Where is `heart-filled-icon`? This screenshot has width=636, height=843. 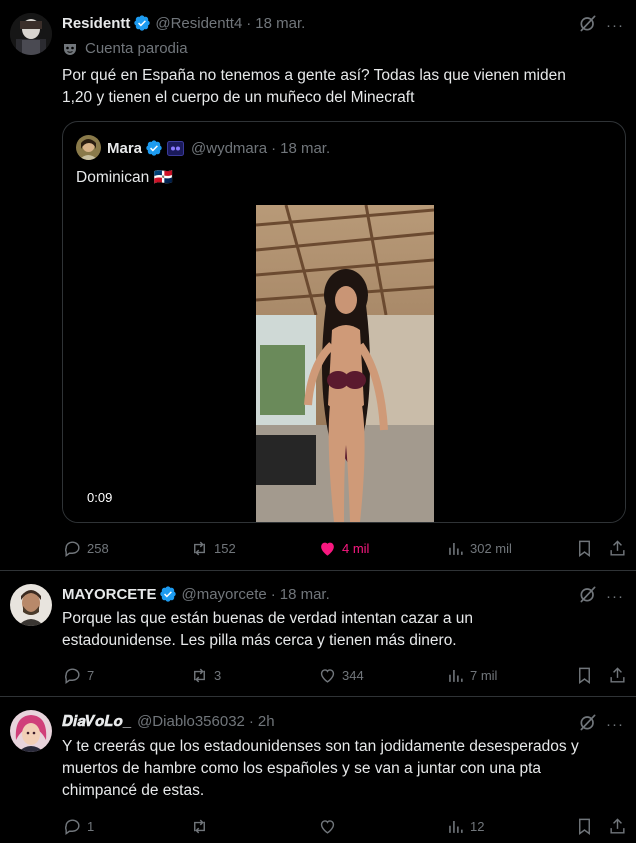
heart-filled-icon is located at coordinates (327, 549).